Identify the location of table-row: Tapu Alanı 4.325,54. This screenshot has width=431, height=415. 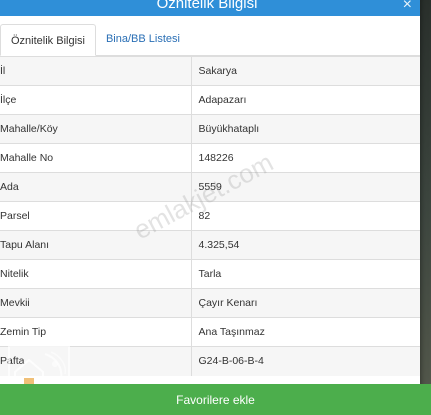
(210, 245).